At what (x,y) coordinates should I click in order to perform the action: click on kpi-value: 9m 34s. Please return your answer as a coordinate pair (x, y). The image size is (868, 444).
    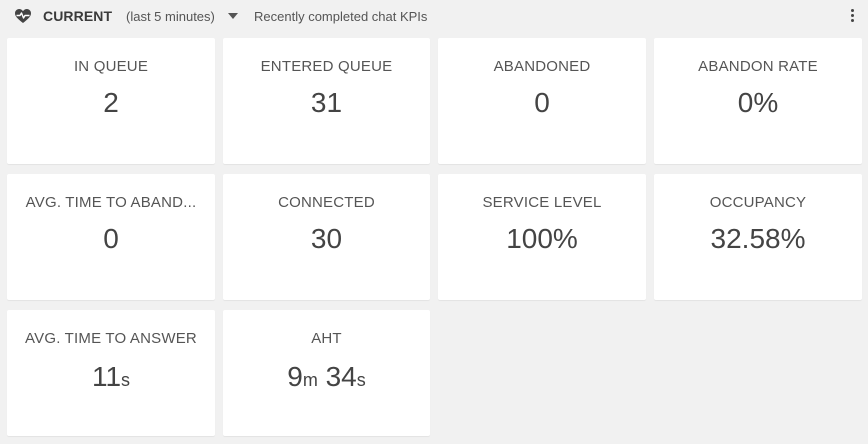
    Looking at the image, I should click on (326, 378).